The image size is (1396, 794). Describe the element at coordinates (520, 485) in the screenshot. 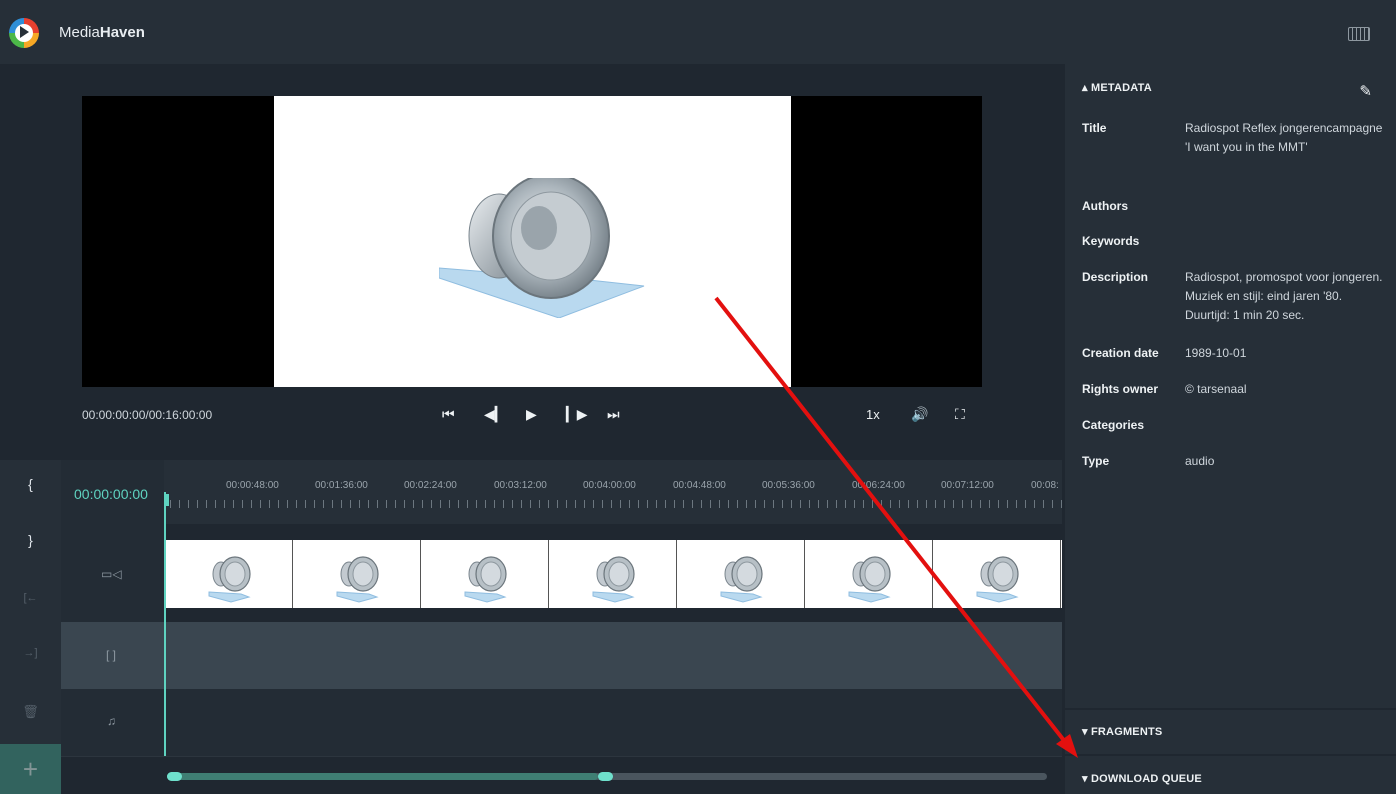

I see `ruler-label: 00:03:12:00` at that location.